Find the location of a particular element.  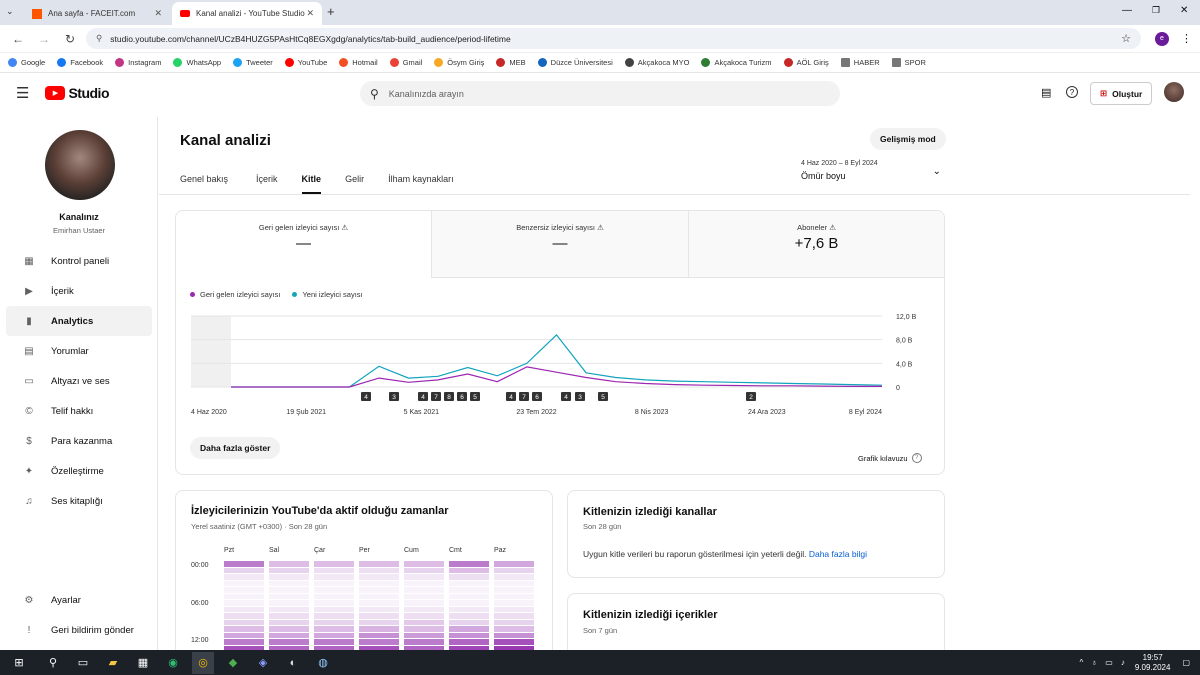

bookmark-item: WhatsApp is located at coordinates (197, 62).